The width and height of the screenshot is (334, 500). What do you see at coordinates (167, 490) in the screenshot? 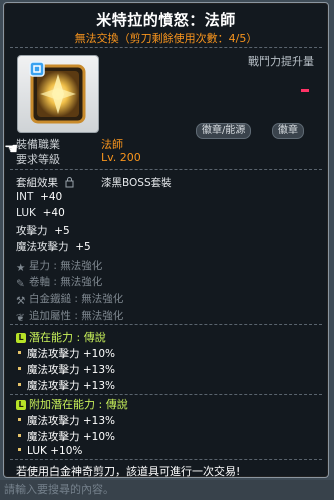
I see `chat-input-background: 請輸入要搜尋的內容。` at bounding box center [167, 490].